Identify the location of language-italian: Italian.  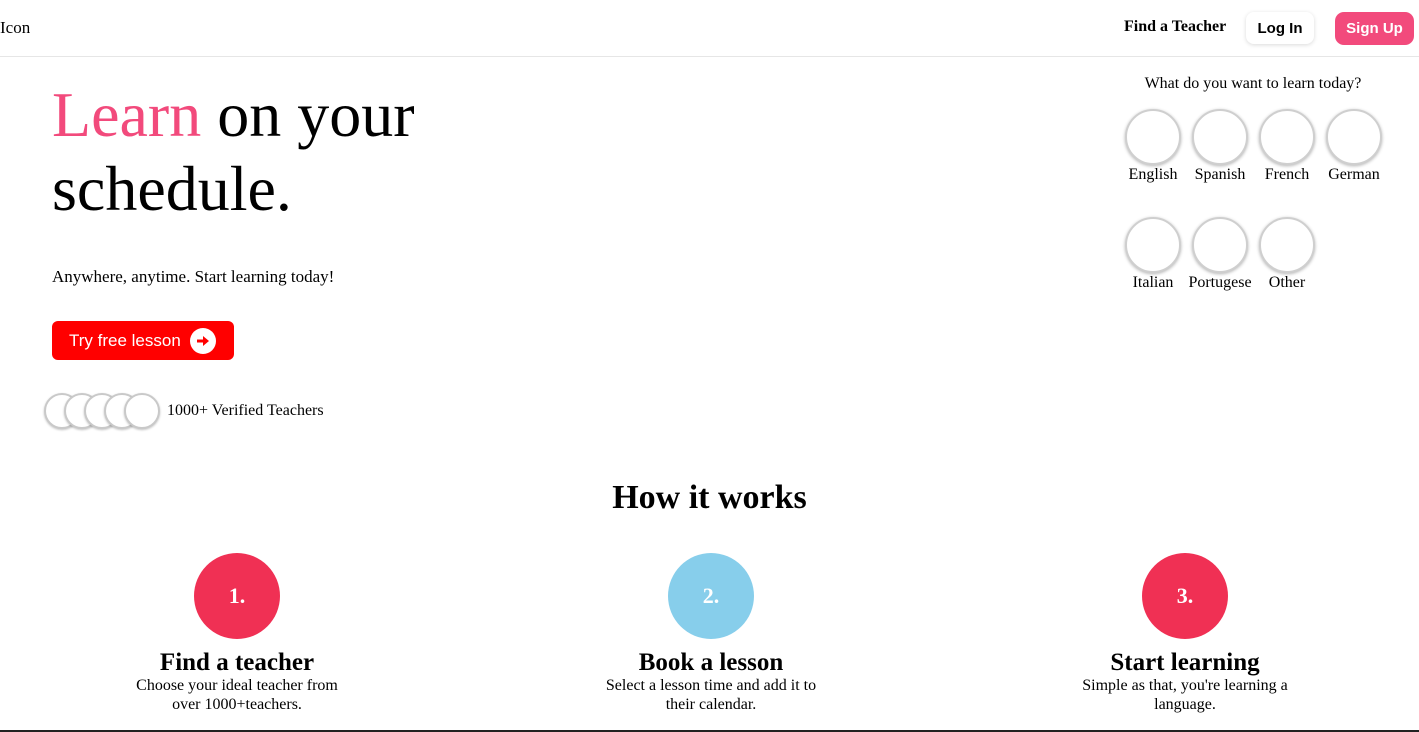
(1153, 255).